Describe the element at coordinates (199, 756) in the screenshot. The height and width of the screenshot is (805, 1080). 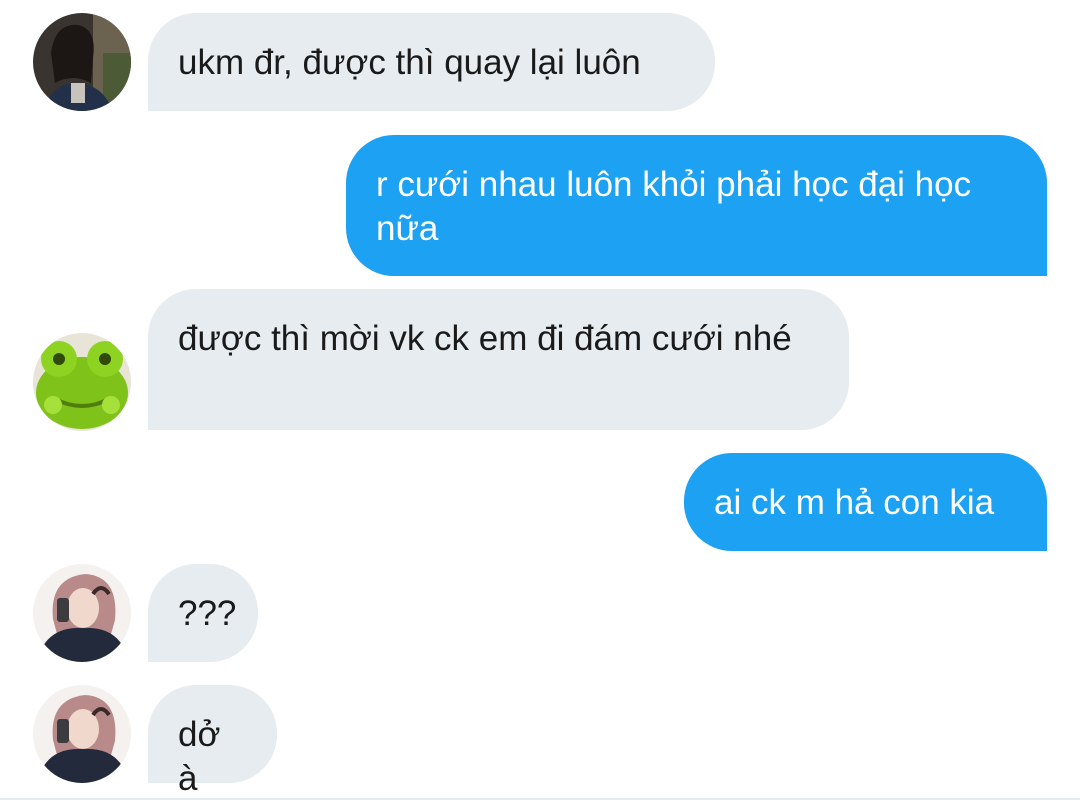
I see `message-text: dở à` at that location.